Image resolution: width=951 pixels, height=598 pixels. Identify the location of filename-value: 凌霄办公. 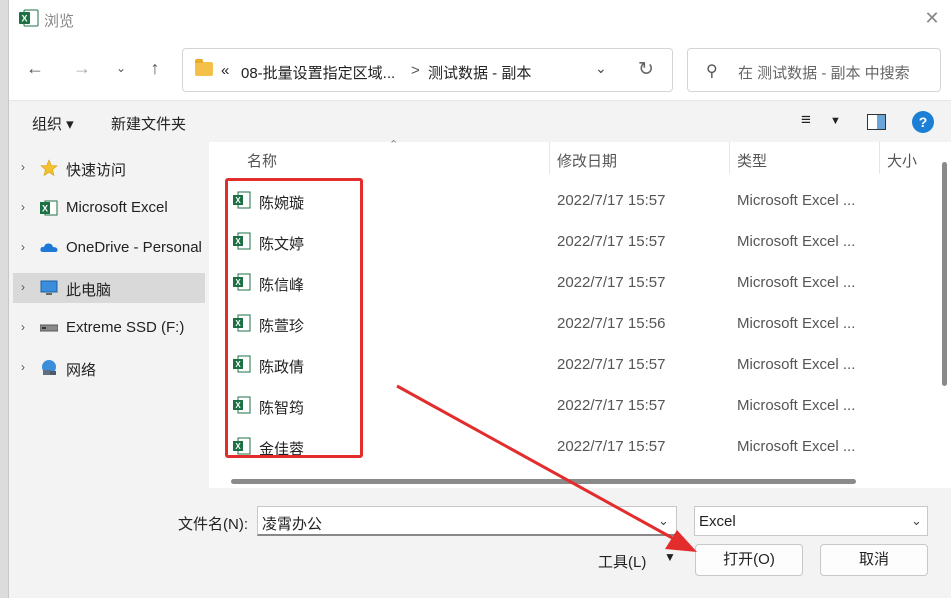
(292, 524).